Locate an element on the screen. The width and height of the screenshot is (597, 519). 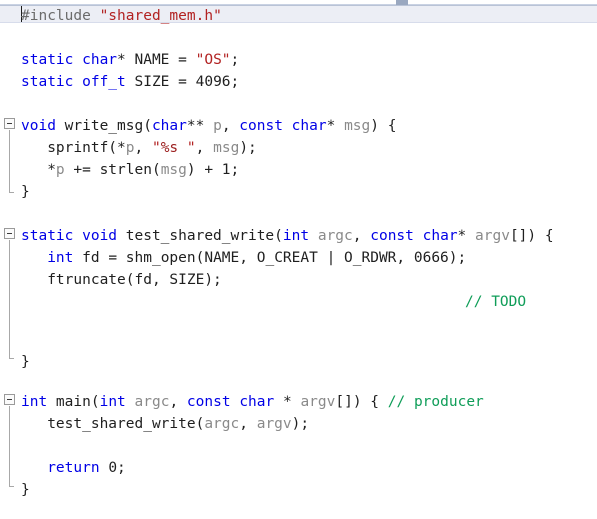
token-pl: ) { is located at coordinates (383, 126).